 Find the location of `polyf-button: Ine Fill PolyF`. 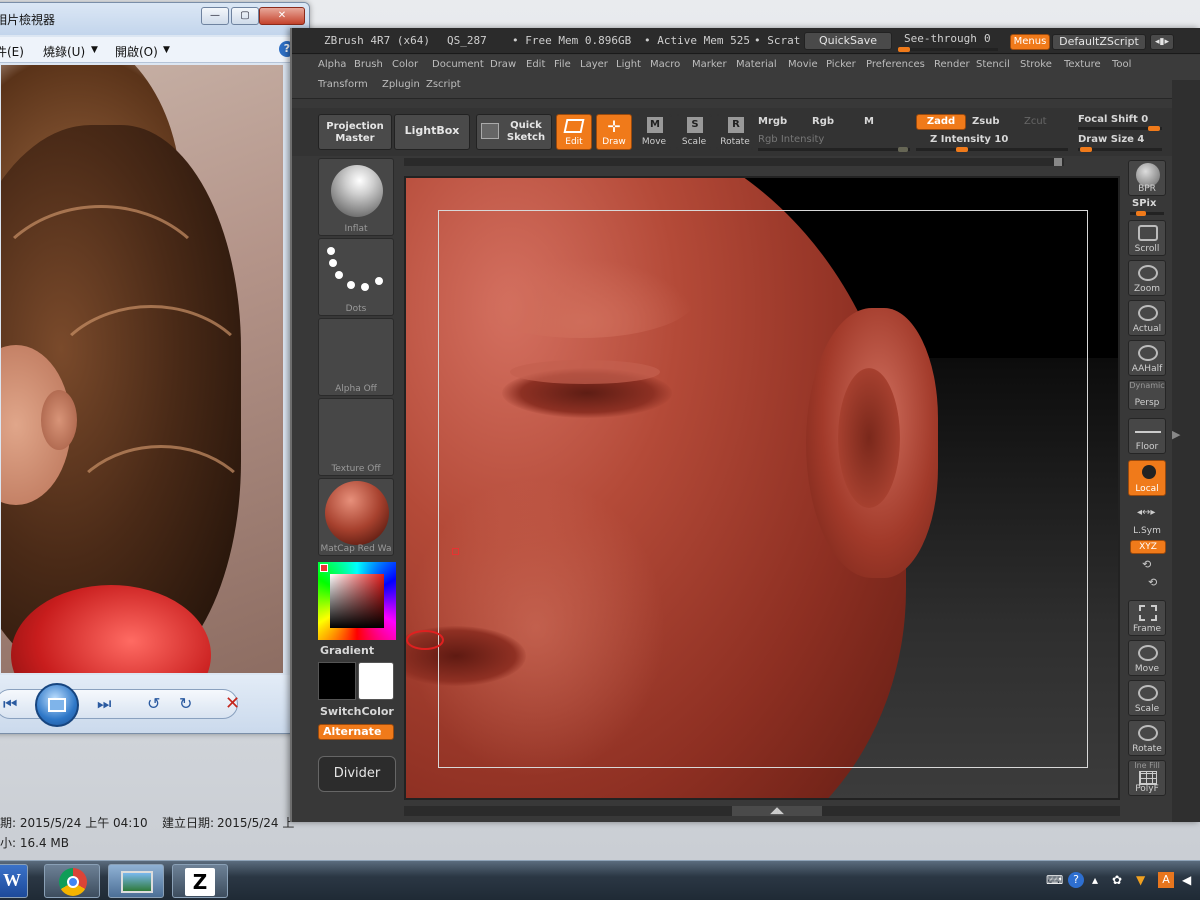

polyf-button: Ine Fill PolyF is located at coordinates (1147, 778).